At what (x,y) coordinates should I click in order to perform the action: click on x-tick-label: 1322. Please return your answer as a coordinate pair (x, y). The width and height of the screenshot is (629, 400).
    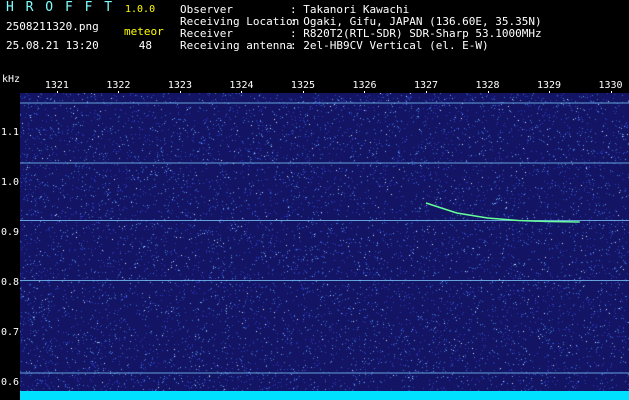
    Looking at the image, I should click on (118, 85).